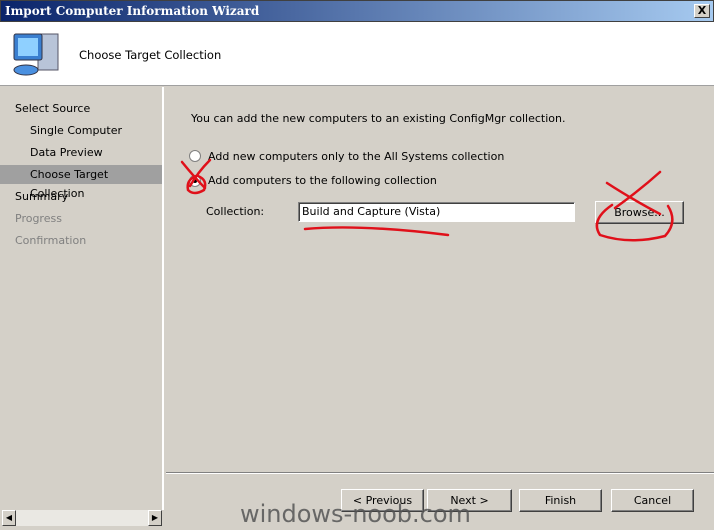 The image size is (714, 530). What do you see at coordinates (634, 222) in the screenshot?
I see `annotation-circle-browse` at bounding box center [634, 222].